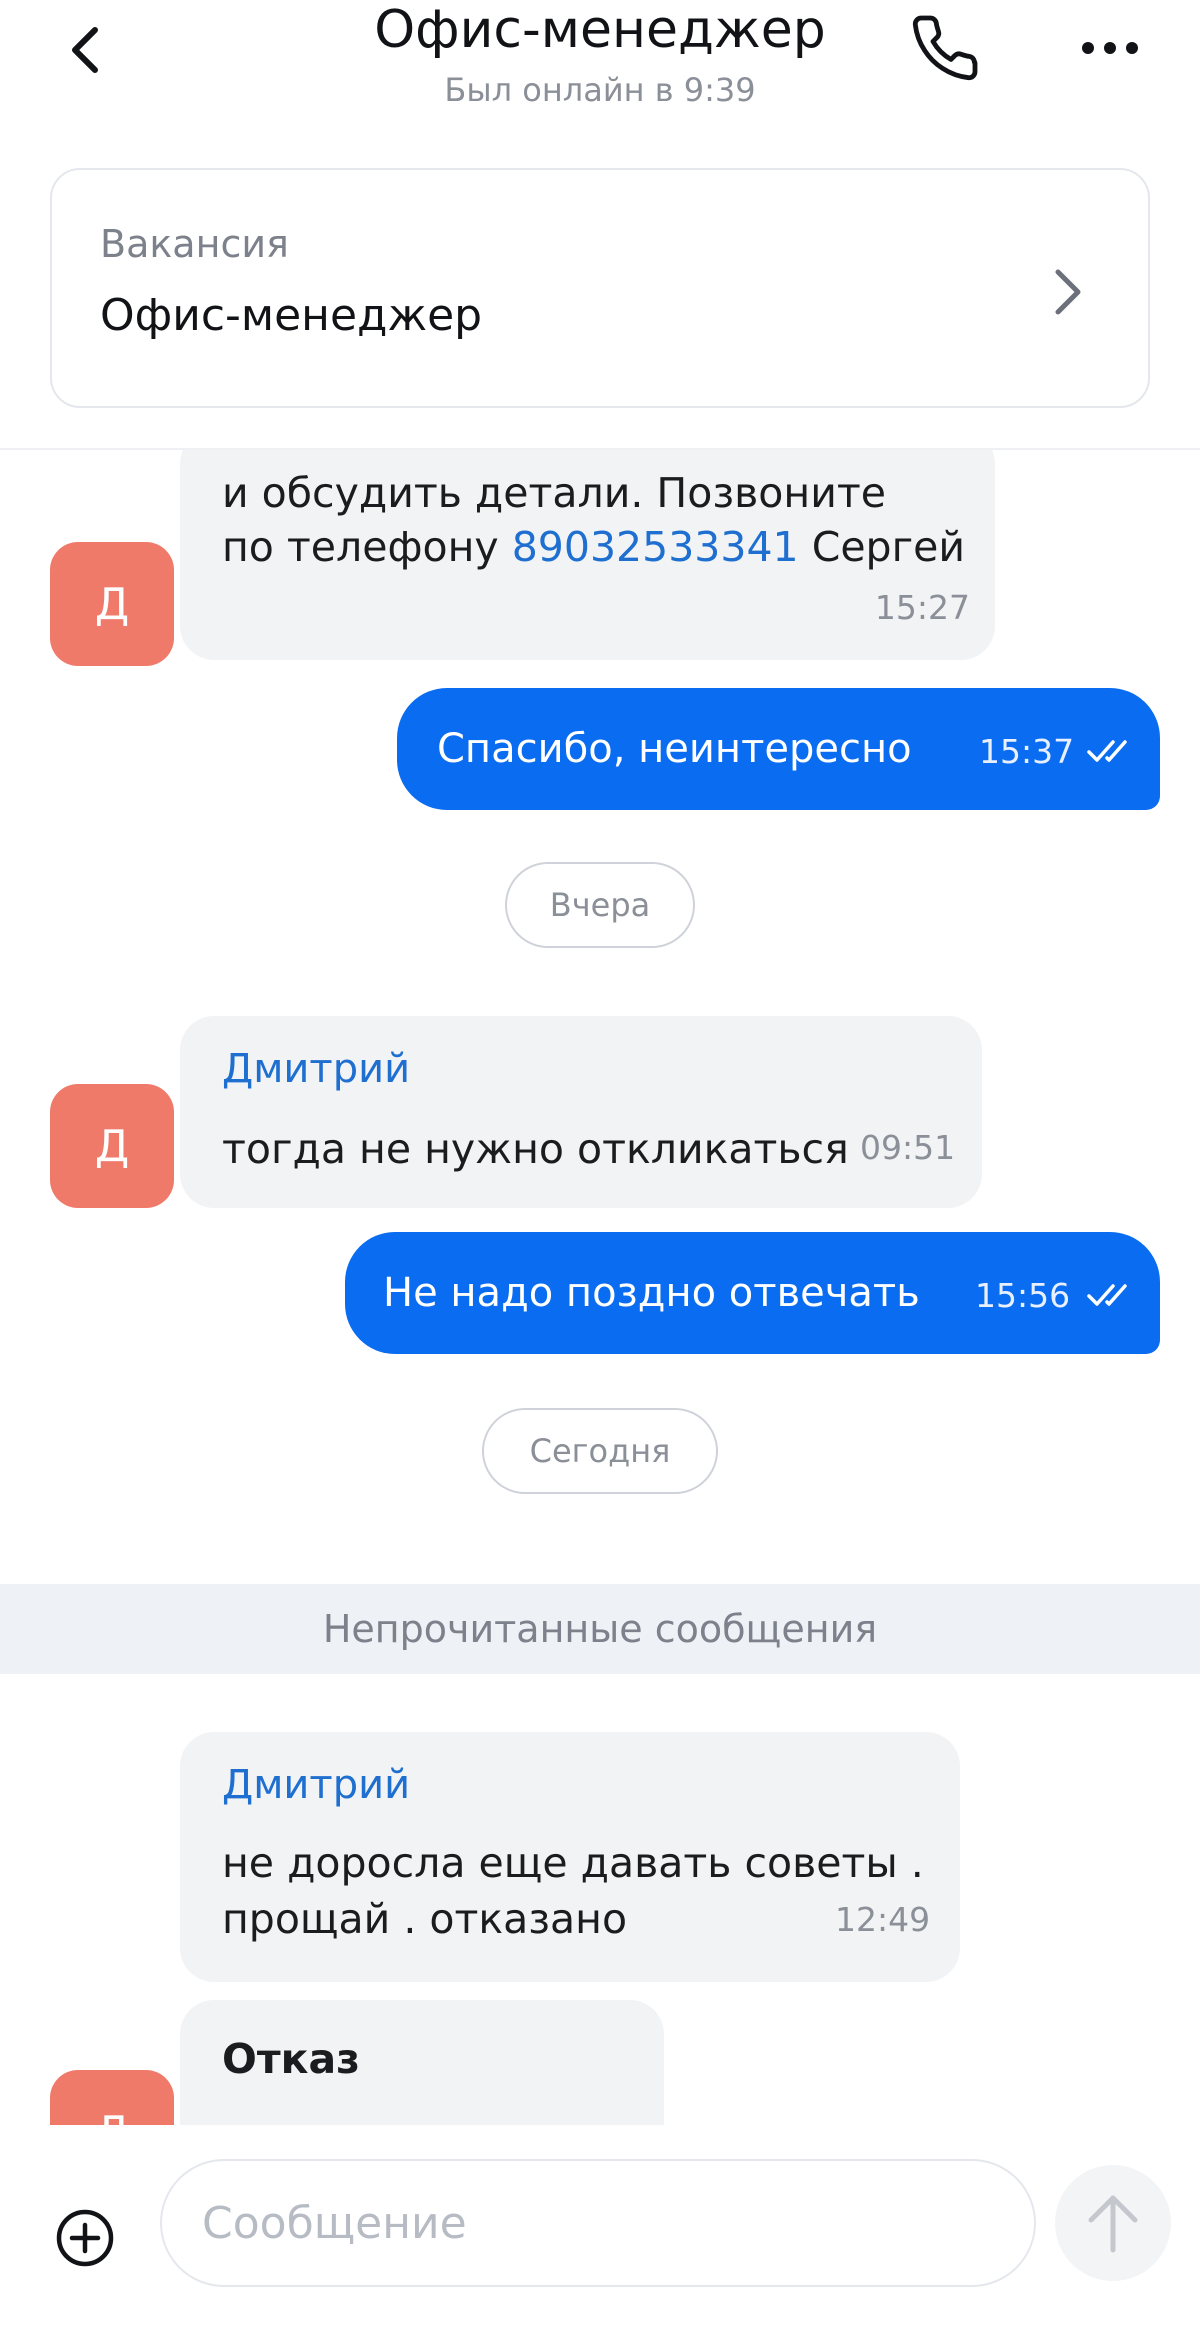 Image resolution: width=1200 pixels, height=2334 pixels. I want to click on vacancy-card: Вакансия Офис-менеджер, so click(600, 288).